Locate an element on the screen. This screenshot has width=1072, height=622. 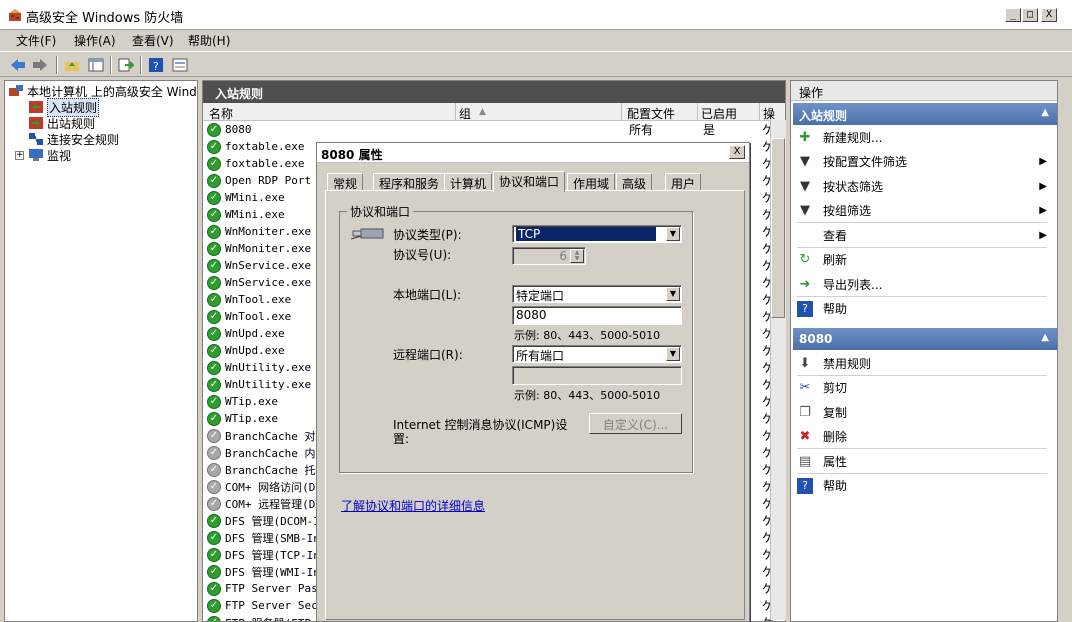
rule-name: BranchCache 托管 is located at coordinates (276, 470).